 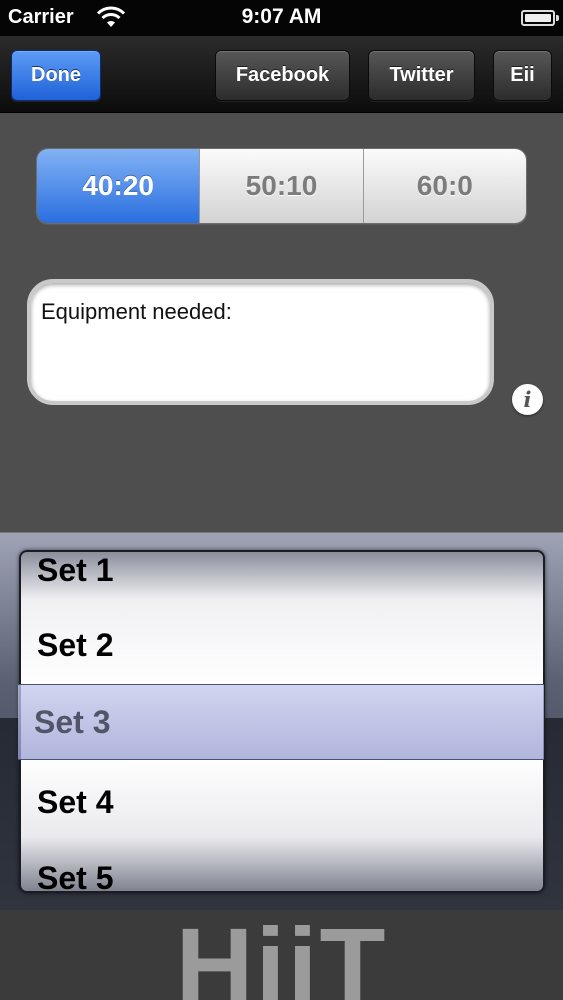 I want to click on facebook-button: Facebook, so click(x=282, y=75).